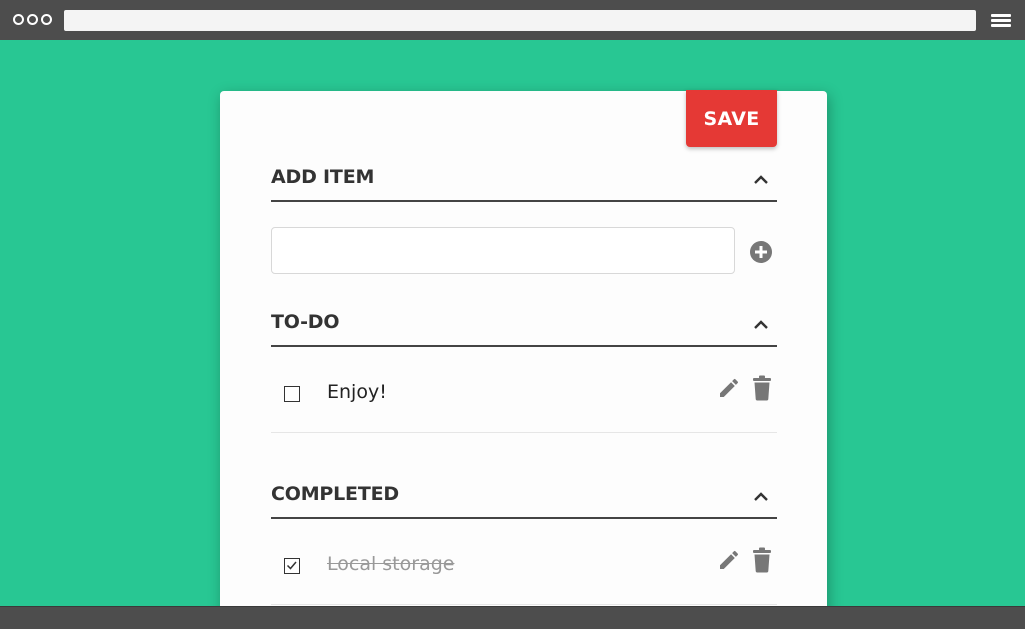  What do you see at coordinates (524, 497) in the screenshot?
I see `completed-header: COMPLETED` at bounding box center [524, 497].